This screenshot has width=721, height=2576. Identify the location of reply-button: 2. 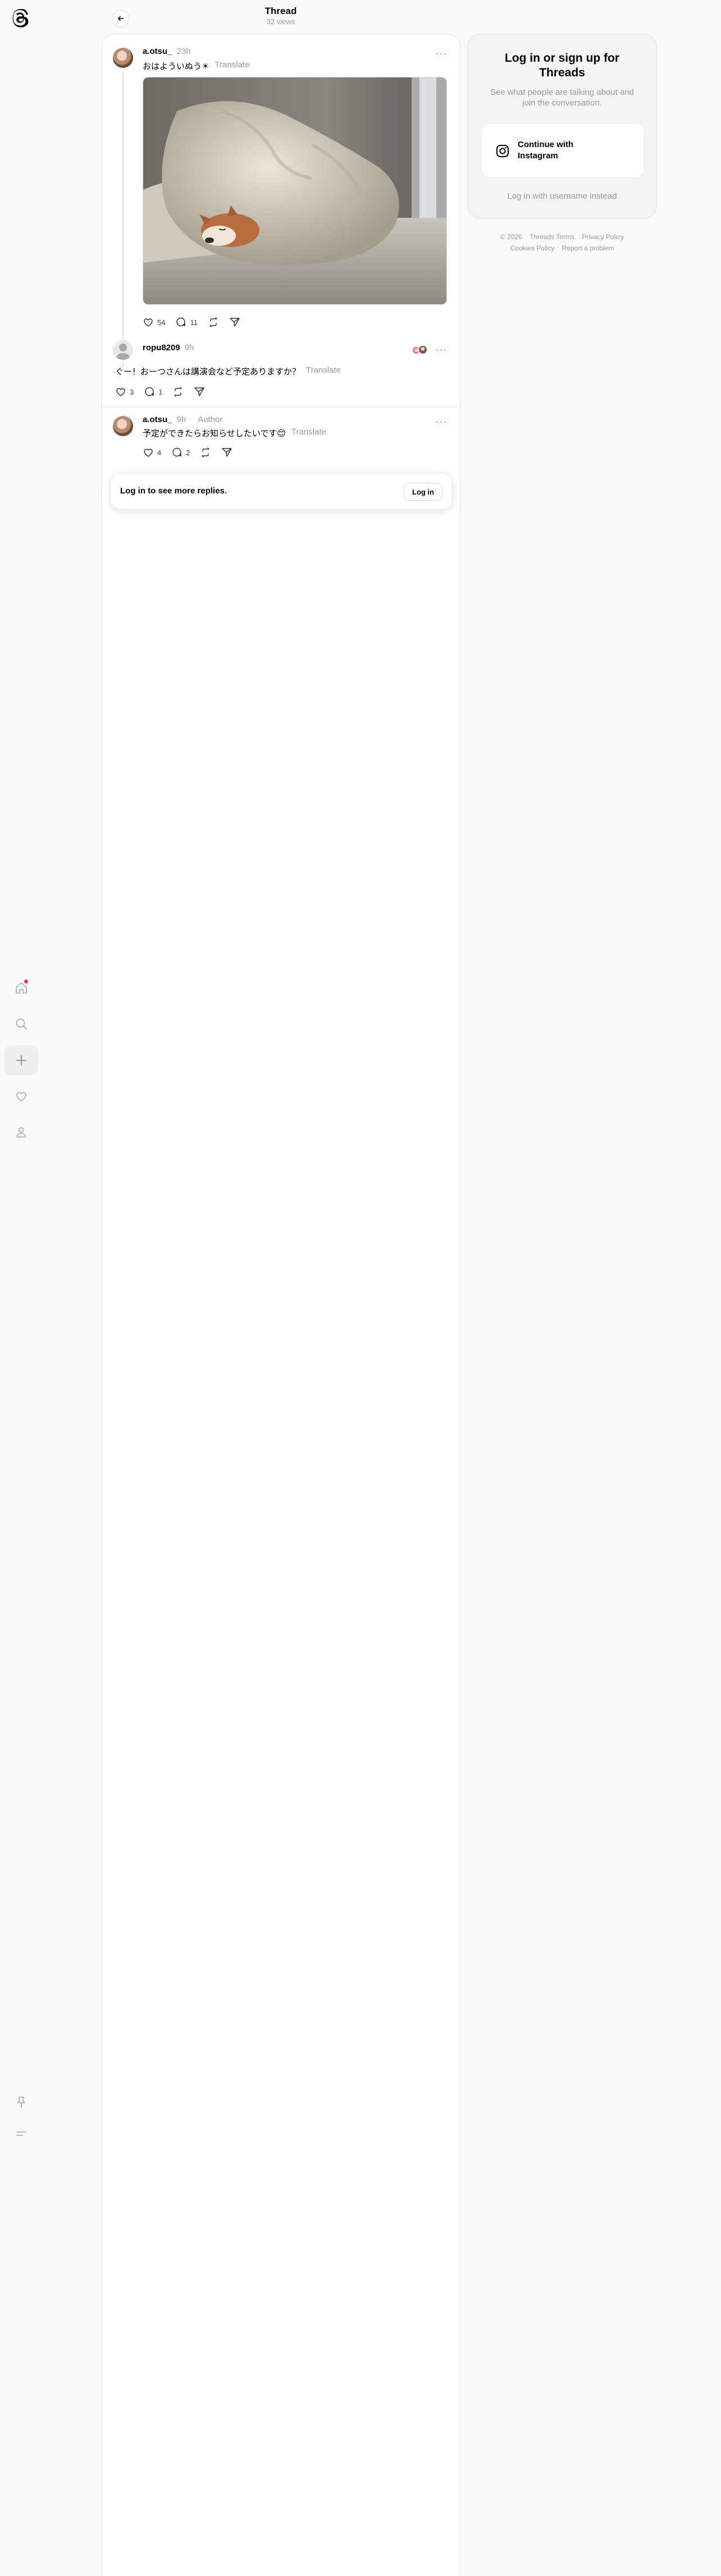
(180, 452).